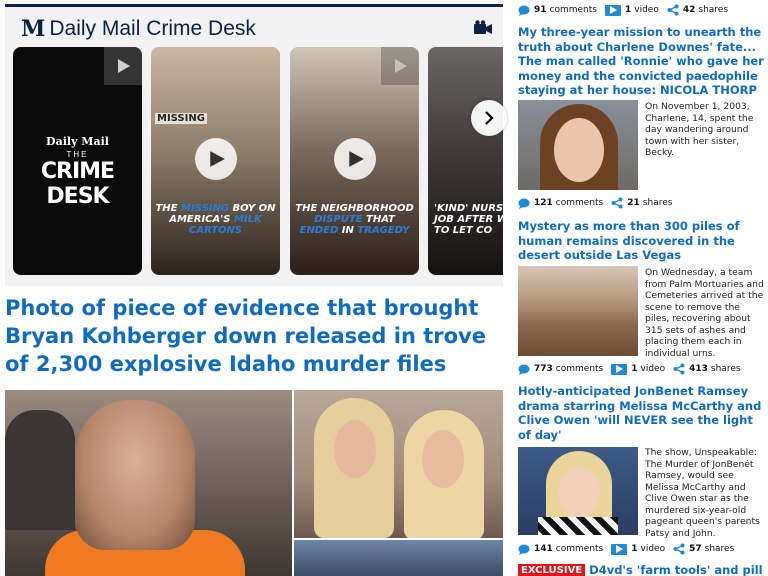 The height and width of the screenshot is (576, 768). I want to click on exclusive-badge: EXCLUSIVE, so click(552, 569).